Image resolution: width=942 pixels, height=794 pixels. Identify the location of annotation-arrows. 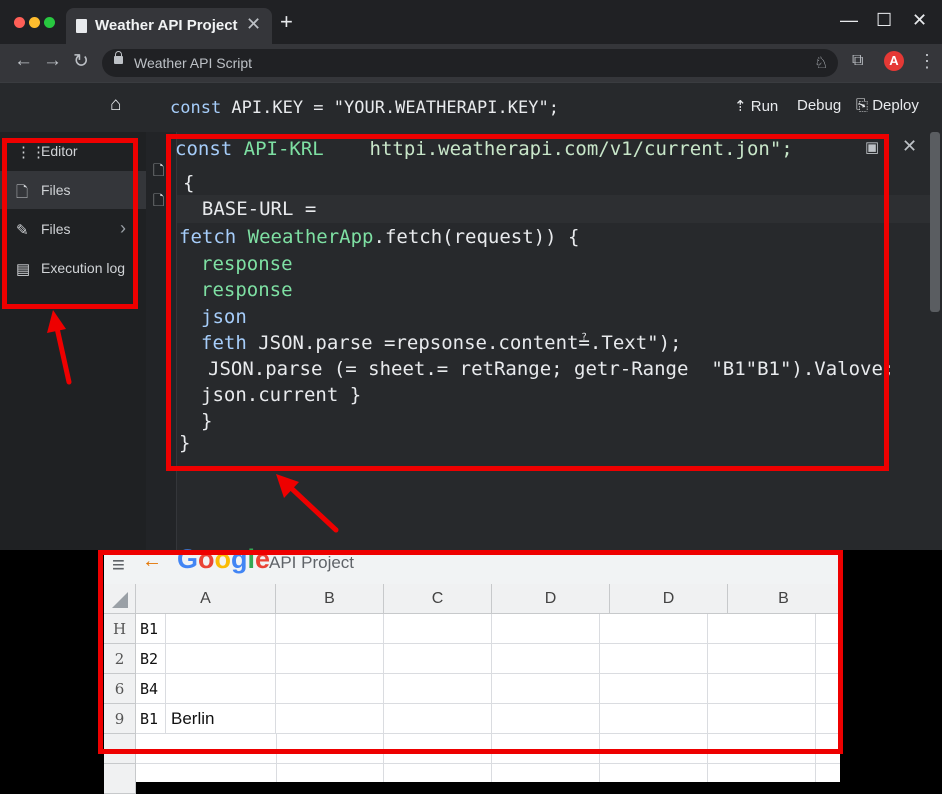
(193, 421).